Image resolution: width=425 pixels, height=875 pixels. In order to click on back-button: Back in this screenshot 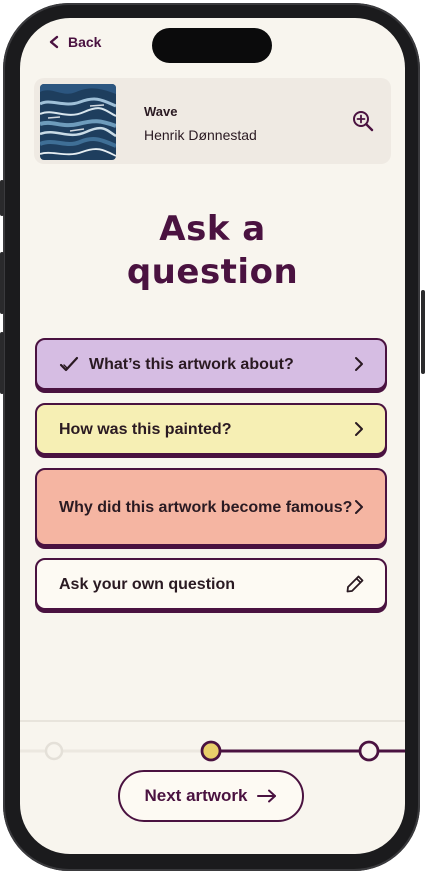, I will do `click(74, 42)`.